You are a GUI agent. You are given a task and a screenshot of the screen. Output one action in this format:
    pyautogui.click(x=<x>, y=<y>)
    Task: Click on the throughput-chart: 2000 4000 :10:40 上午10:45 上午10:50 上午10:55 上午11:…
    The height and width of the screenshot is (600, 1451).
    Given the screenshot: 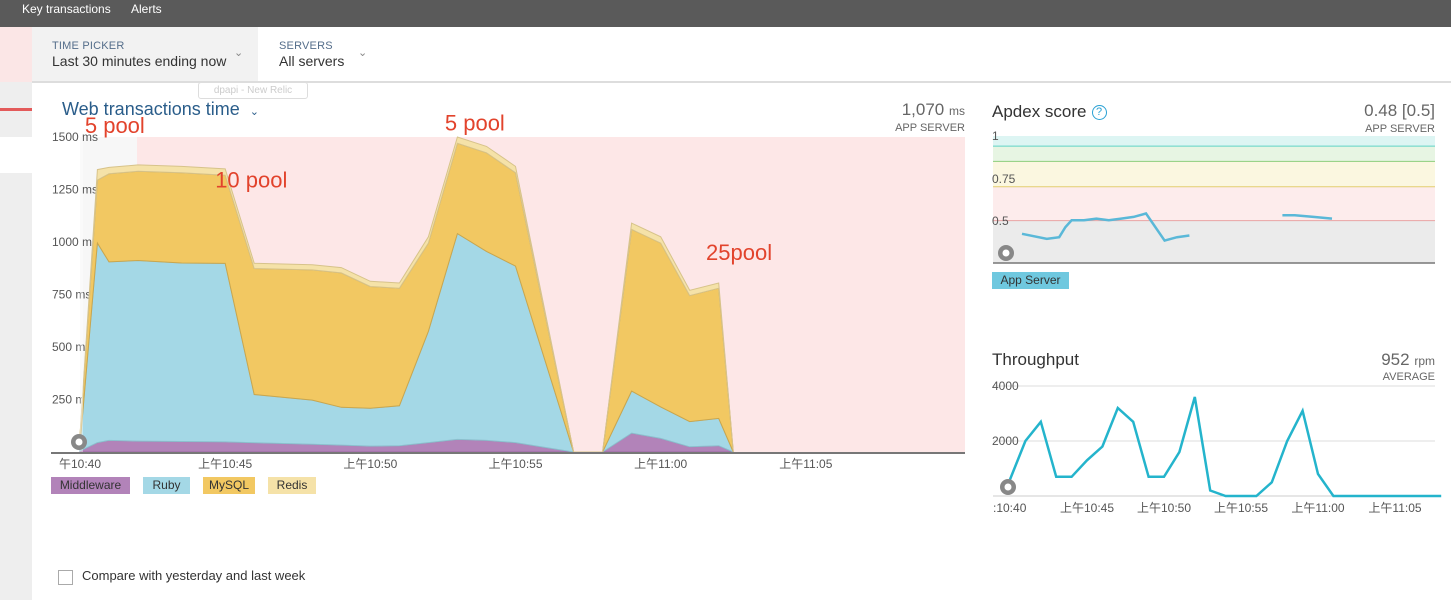 What is the action you would take?
    pyautogui.click(x=1217, y=447)
    